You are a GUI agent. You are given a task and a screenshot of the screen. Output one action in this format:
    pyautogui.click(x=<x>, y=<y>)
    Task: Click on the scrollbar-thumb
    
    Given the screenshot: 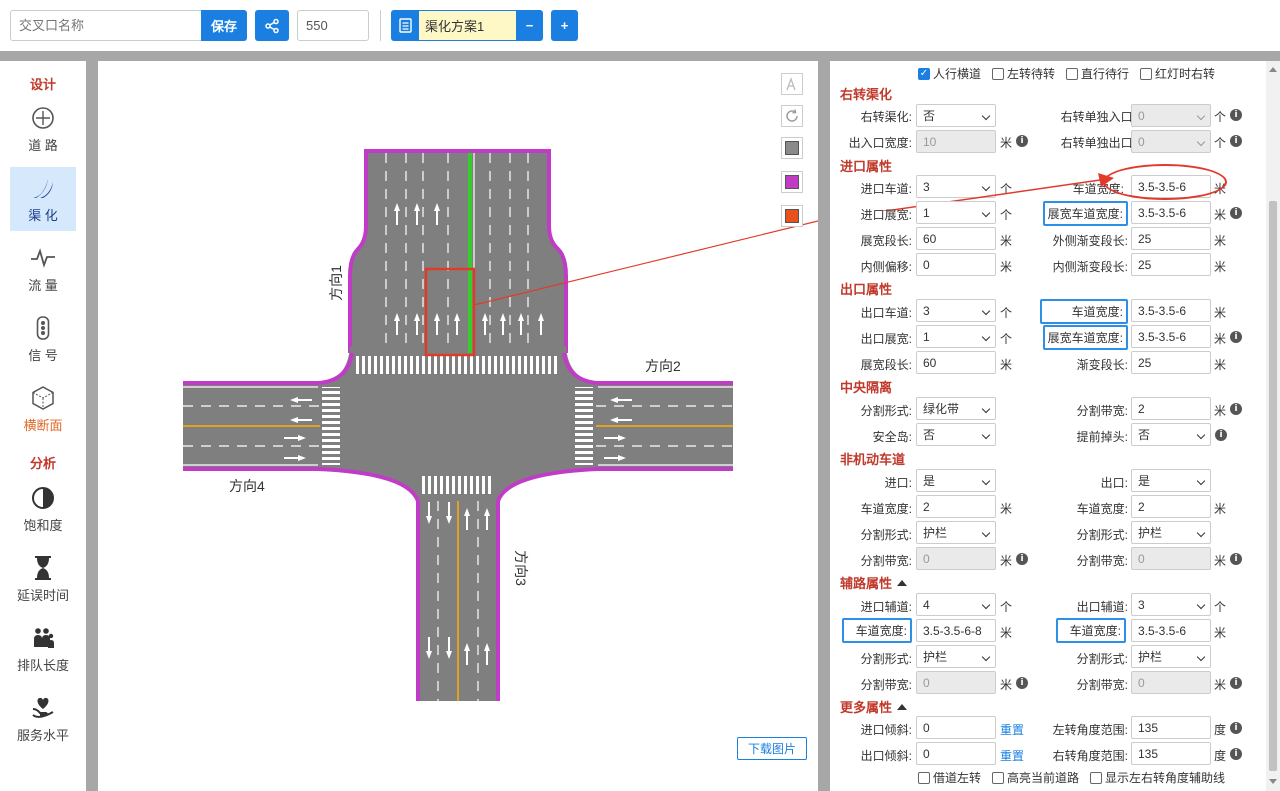 What is the action you would take?
    pyautogui.click(x=1273, y=486)
    